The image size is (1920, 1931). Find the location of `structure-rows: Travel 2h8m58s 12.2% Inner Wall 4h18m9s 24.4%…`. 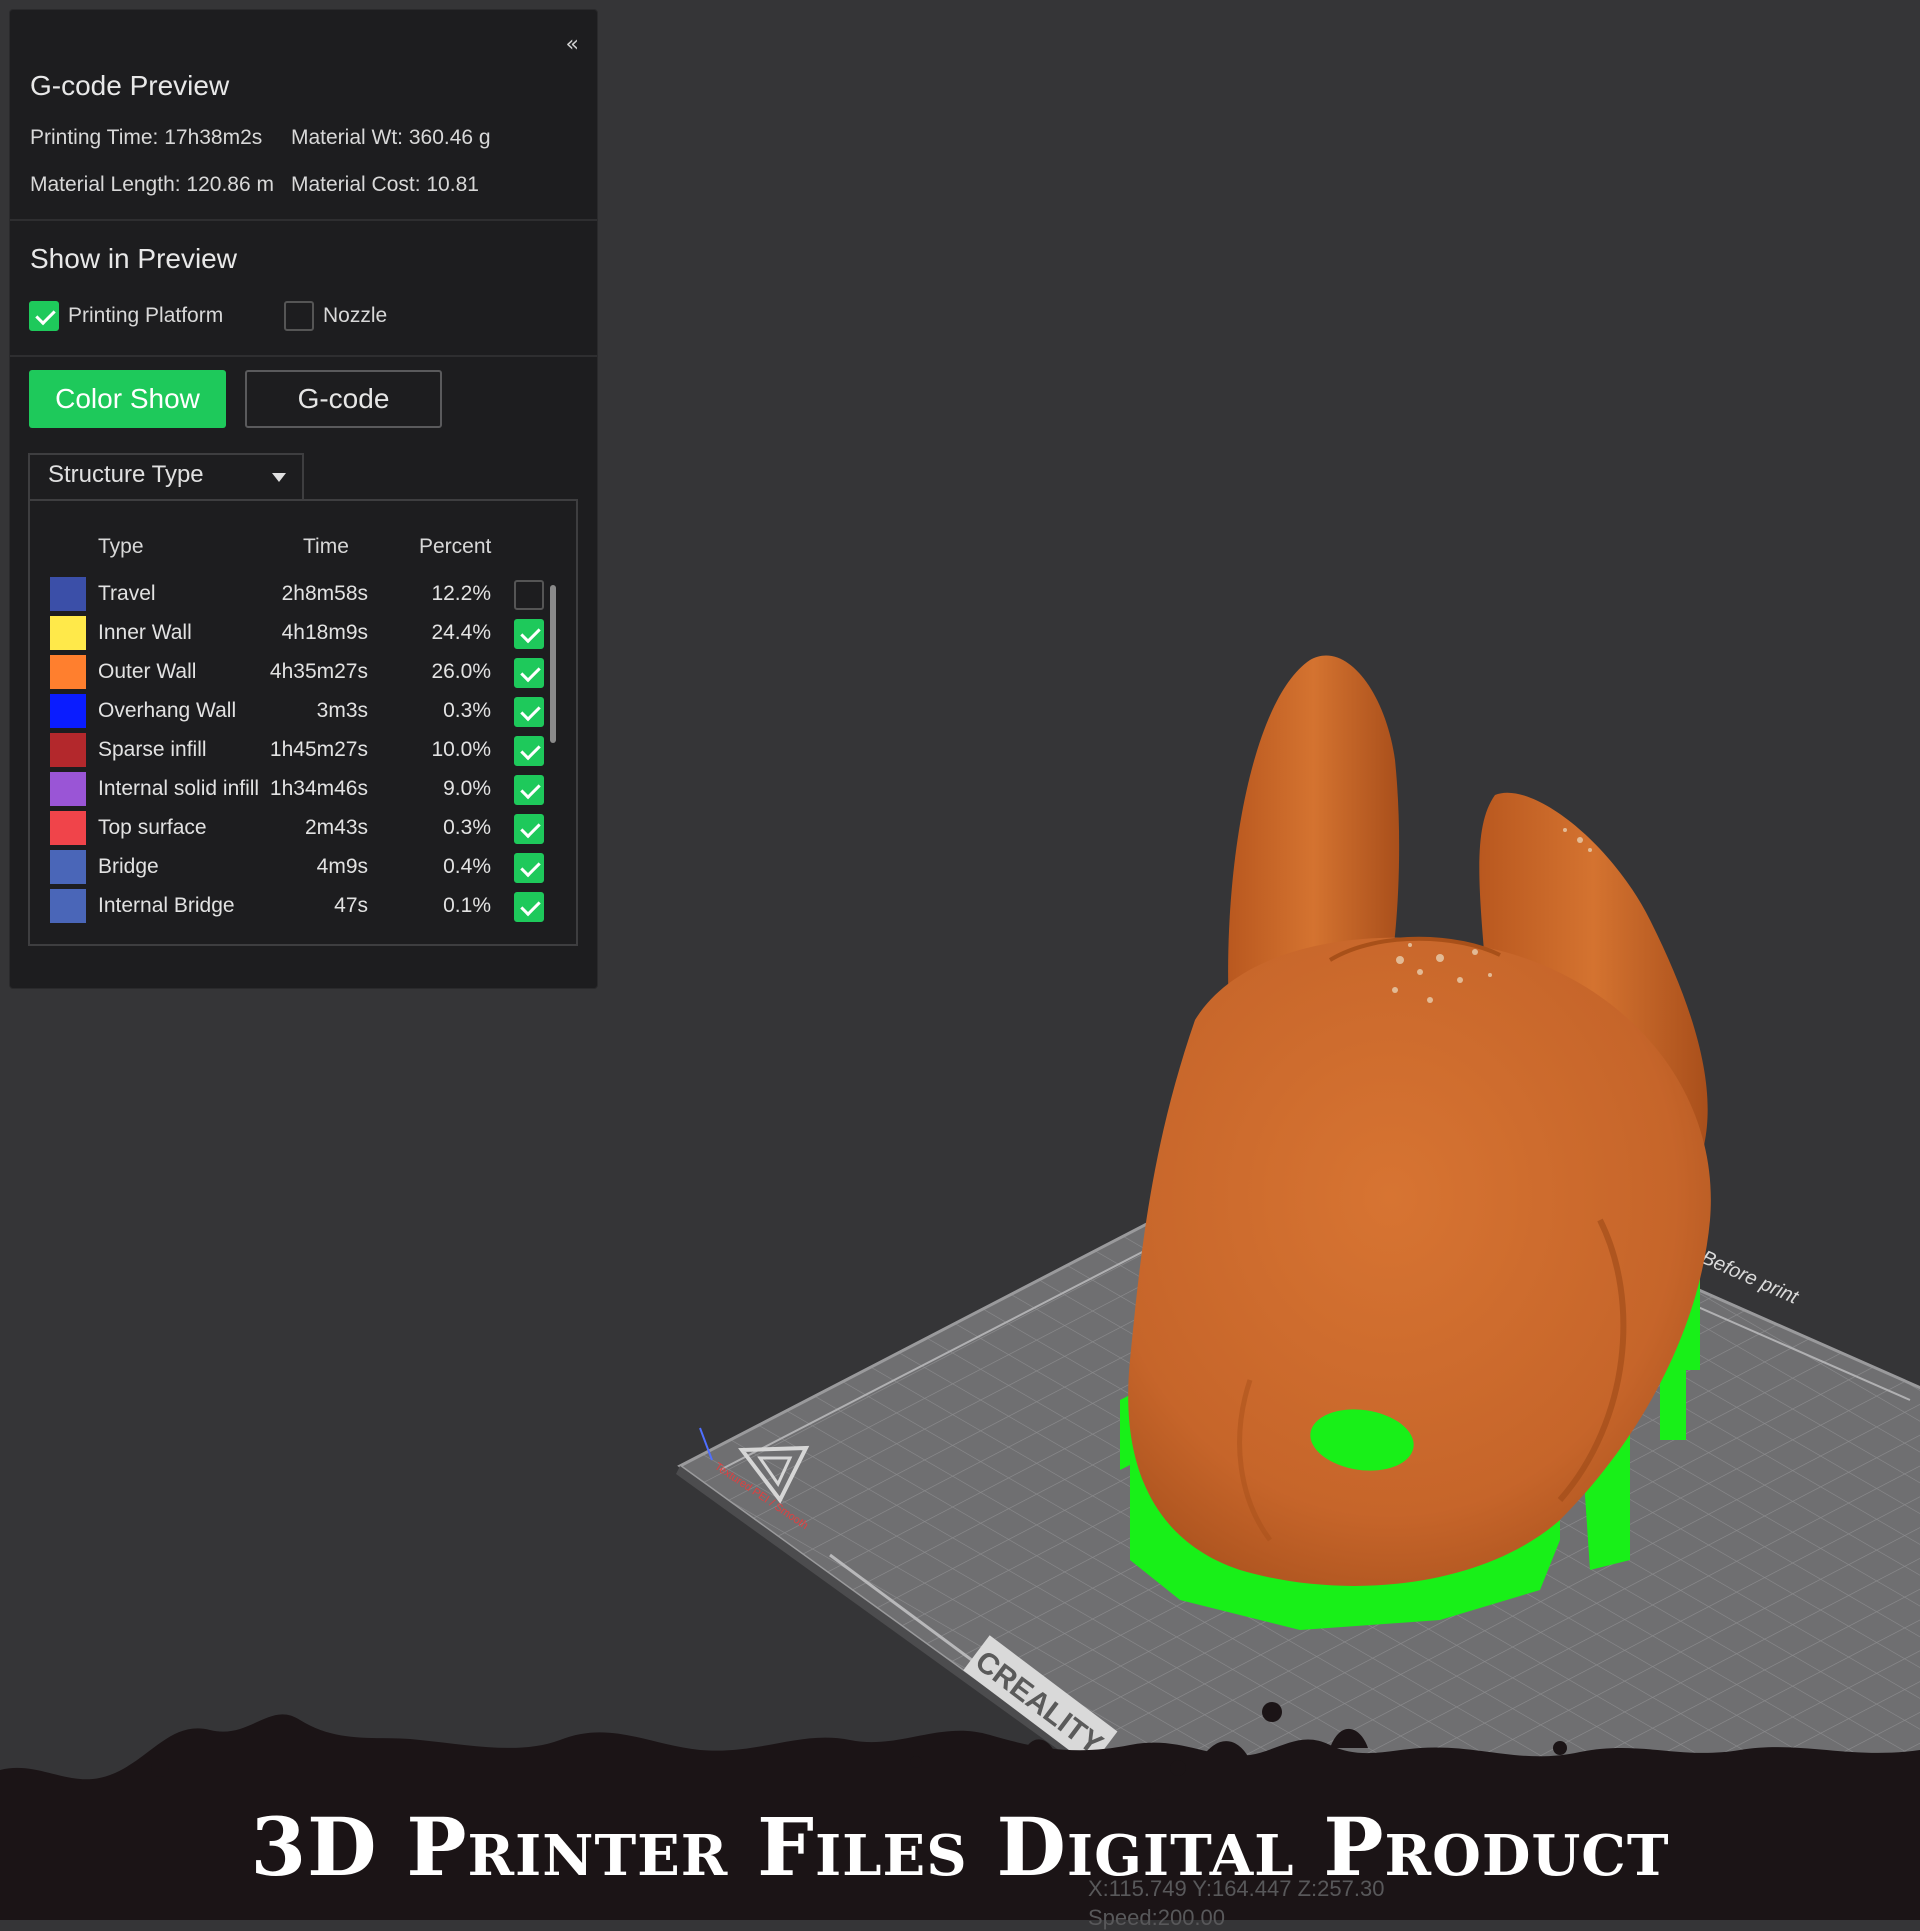

structure-rows: Travel 2h8m58s 12.2% Inner Wall 4h18m9s 24.4%… is located at coordinates (303, 750).